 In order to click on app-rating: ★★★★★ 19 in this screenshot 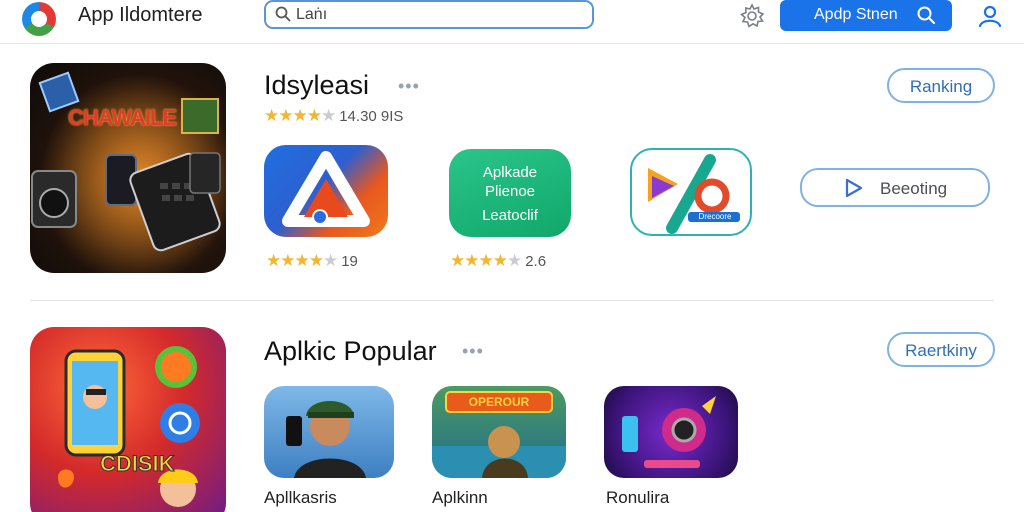, I will do `click(312, 261)`.